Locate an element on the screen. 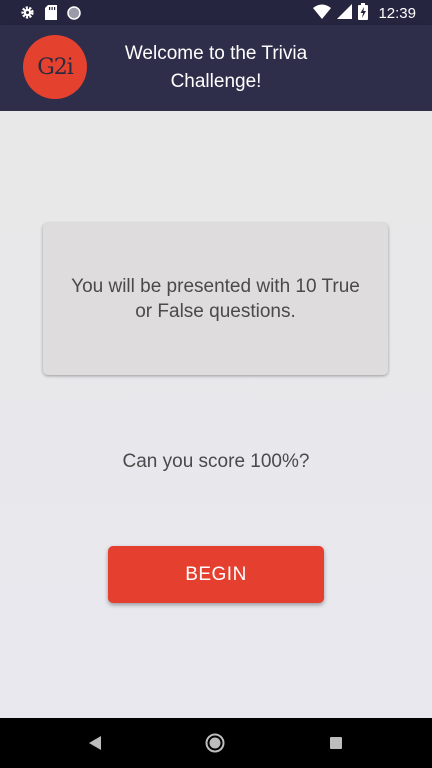 The image size is (432, 768). header-title: Welcome to the Trivia Challenge! is located at coordinates (216, 67).